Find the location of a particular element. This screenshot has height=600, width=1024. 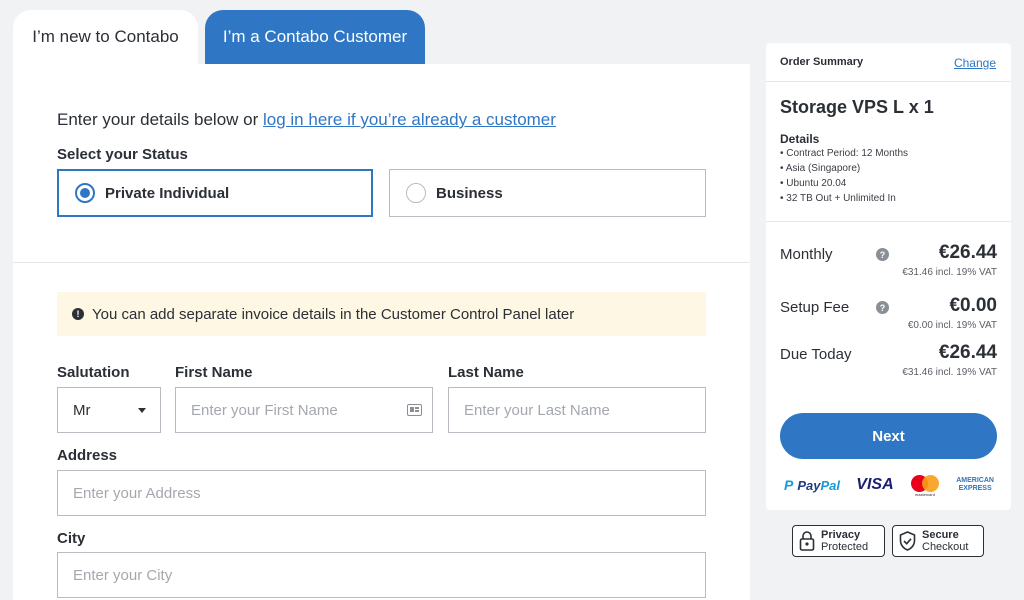

list-item: 32 TB Out + Unlimited In is located at coordinates (844, 198).